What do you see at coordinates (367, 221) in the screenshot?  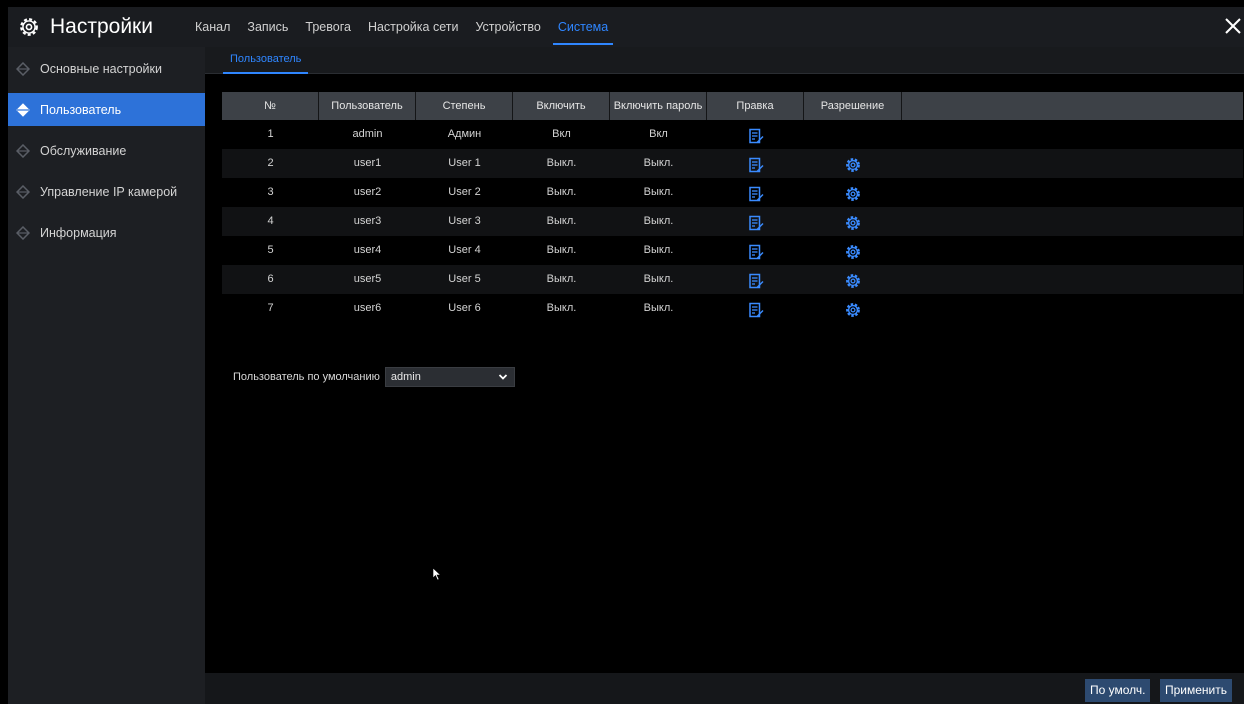 I see `cell-user: user3` at bounding box center [367, 221].